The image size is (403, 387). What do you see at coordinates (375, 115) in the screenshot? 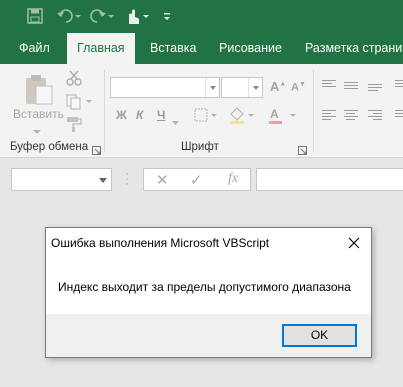
I see `align-right-icon` at bounding box center [375, 115].